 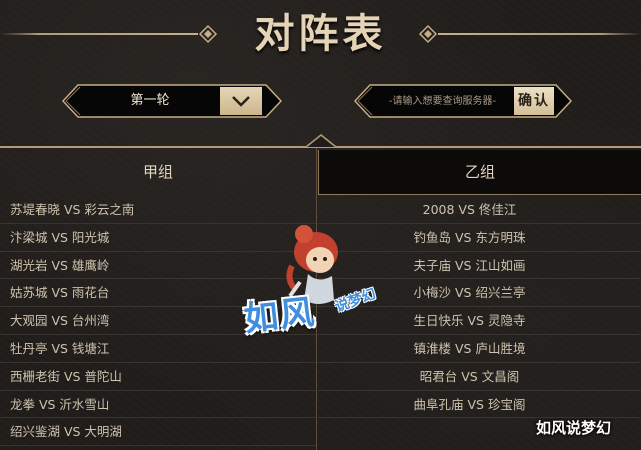 What do you see at coordinates (158, 238) in the screenshot?
I see `match-row: 汴梁城 VS 阳光城` at bounding box center [158, 238].